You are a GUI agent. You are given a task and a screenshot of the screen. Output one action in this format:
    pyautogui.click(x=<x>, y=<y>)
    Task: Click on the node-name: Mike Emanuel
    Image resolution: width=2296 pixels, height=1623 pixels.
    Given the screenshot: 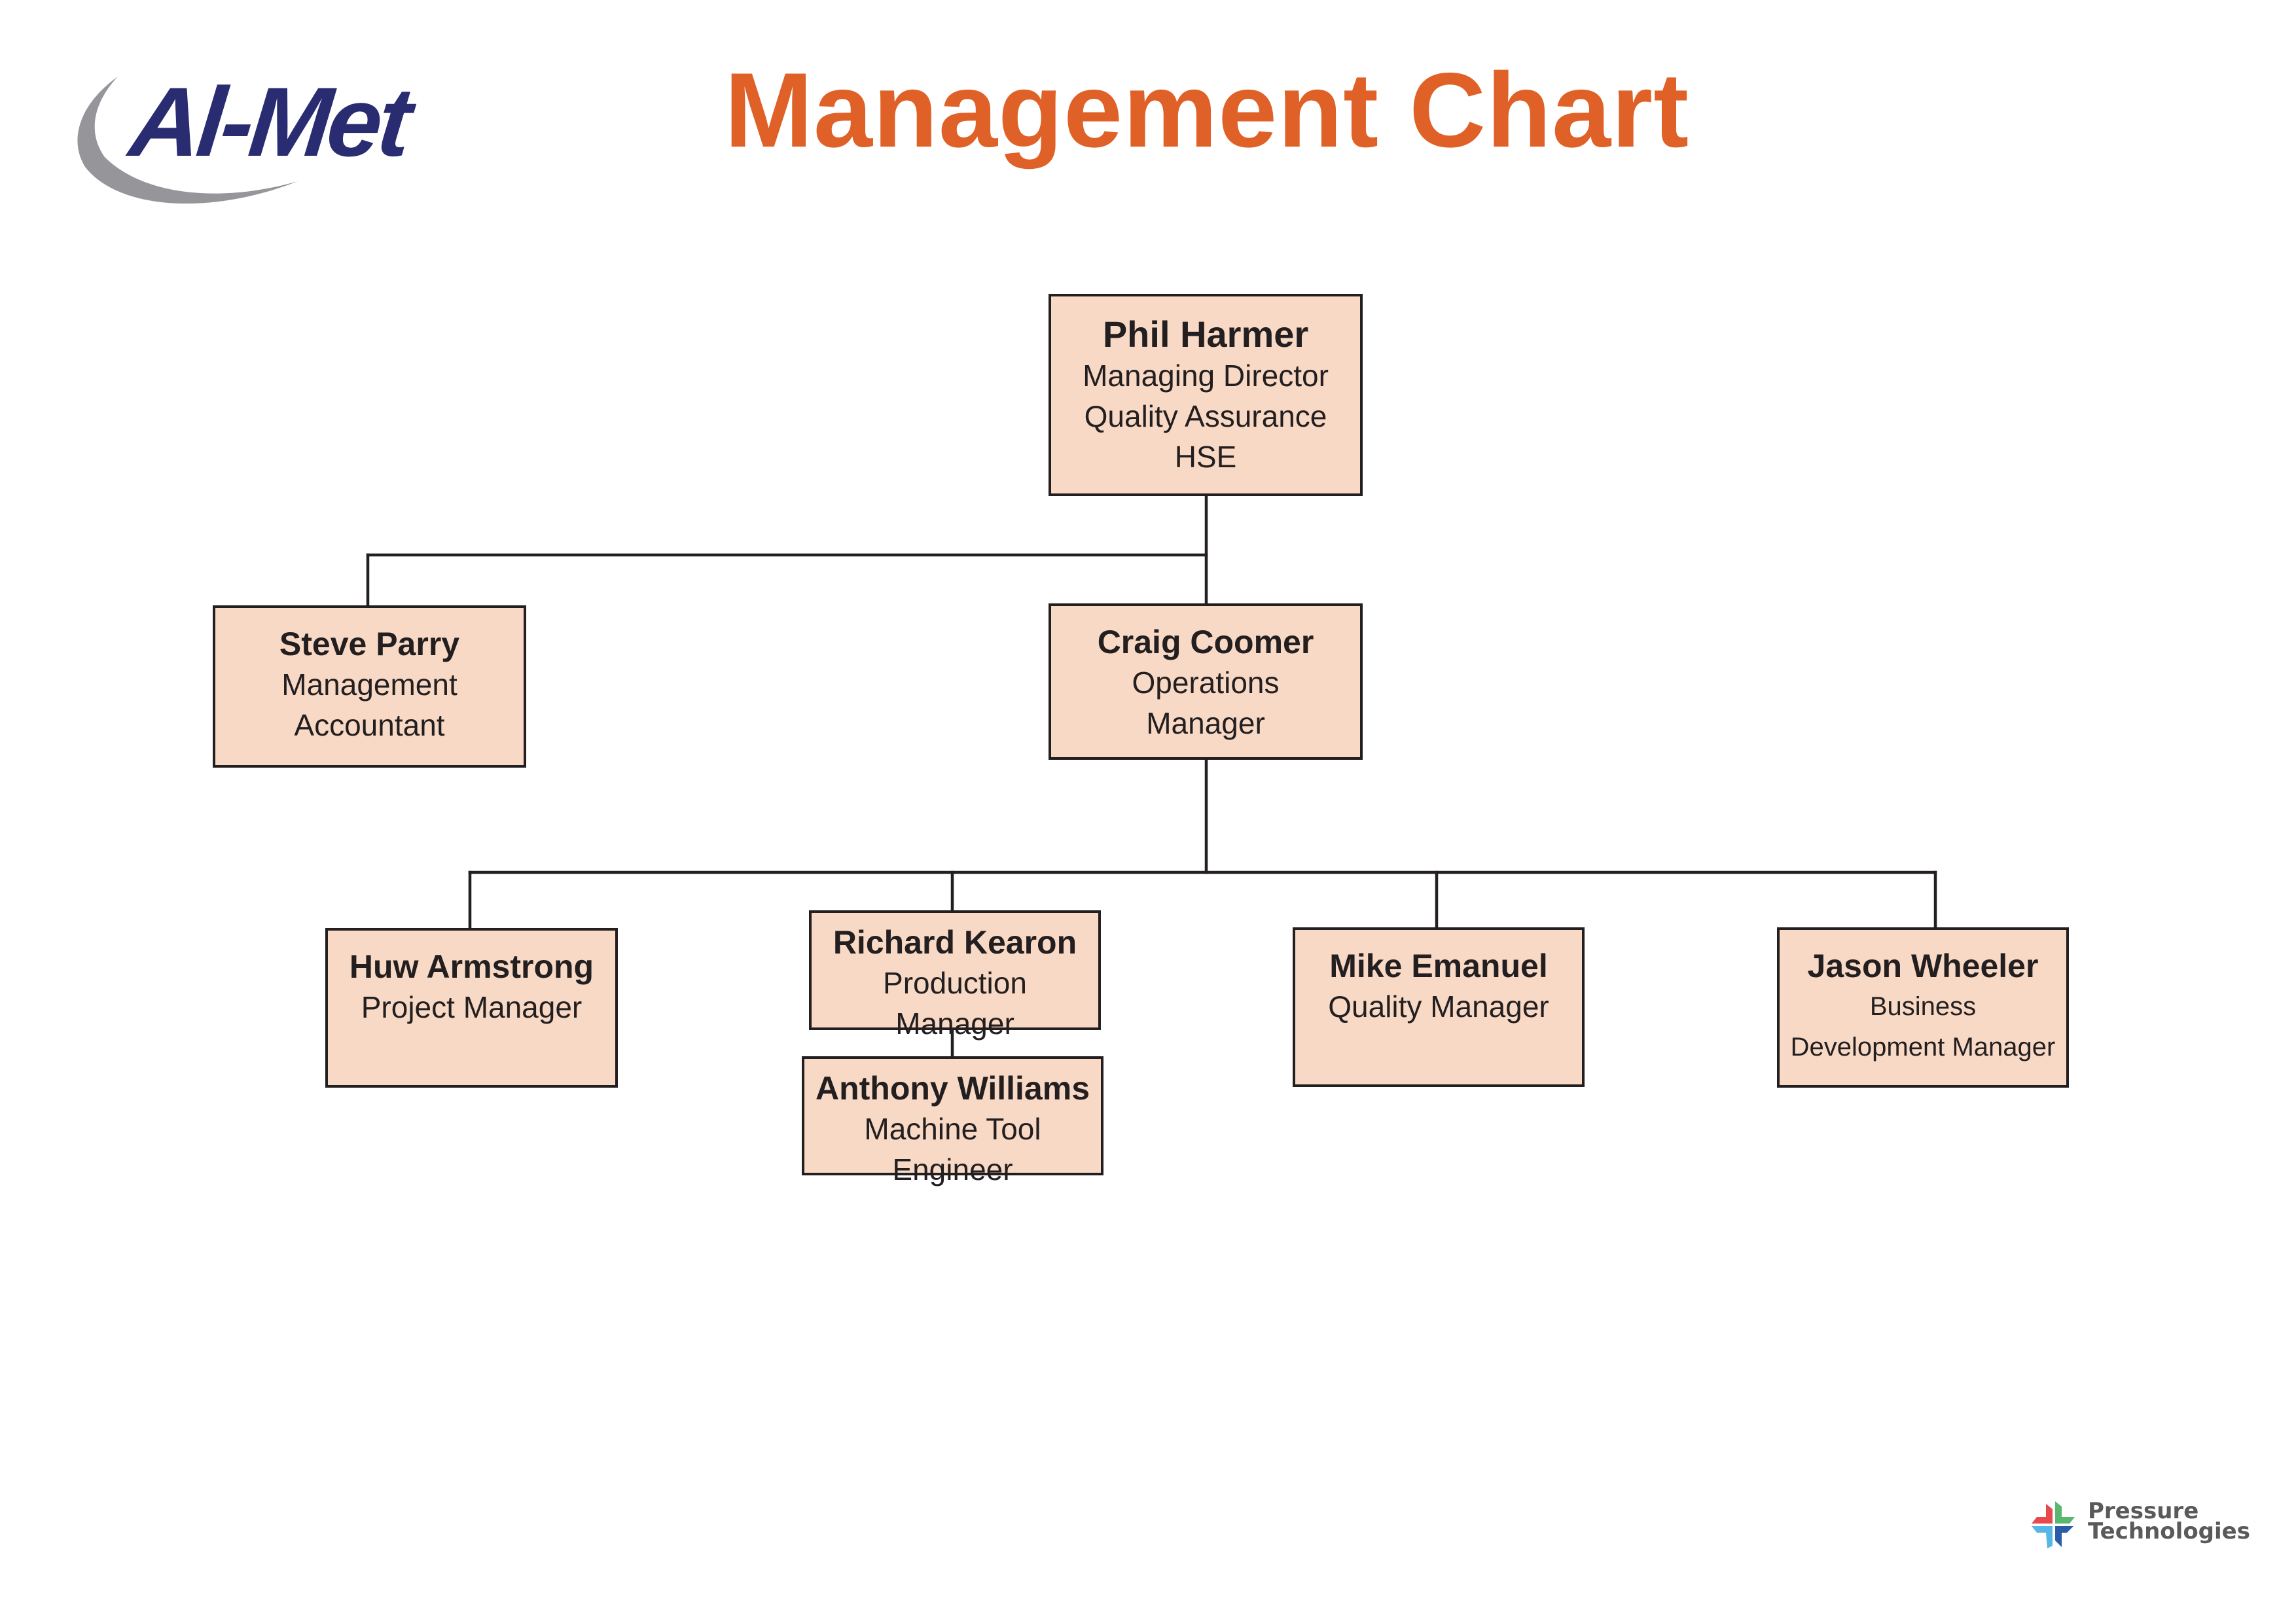 What is the action you would take?
    pyautogui.click(x=1438, y=966)
    